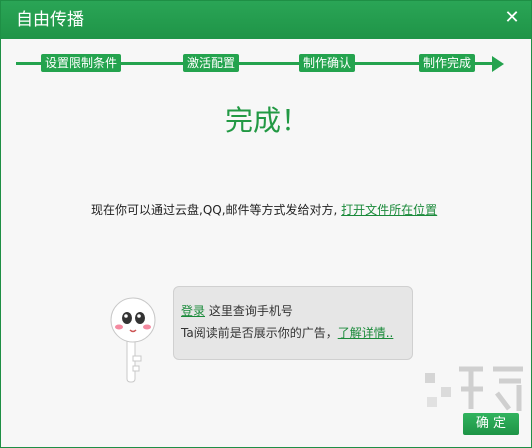 The width and height of the screenshot is (532, 448). What do you see at coordinates (512, 18) in the screenshot?
I see `close-button: ✕` at bounding box center [512, 18].